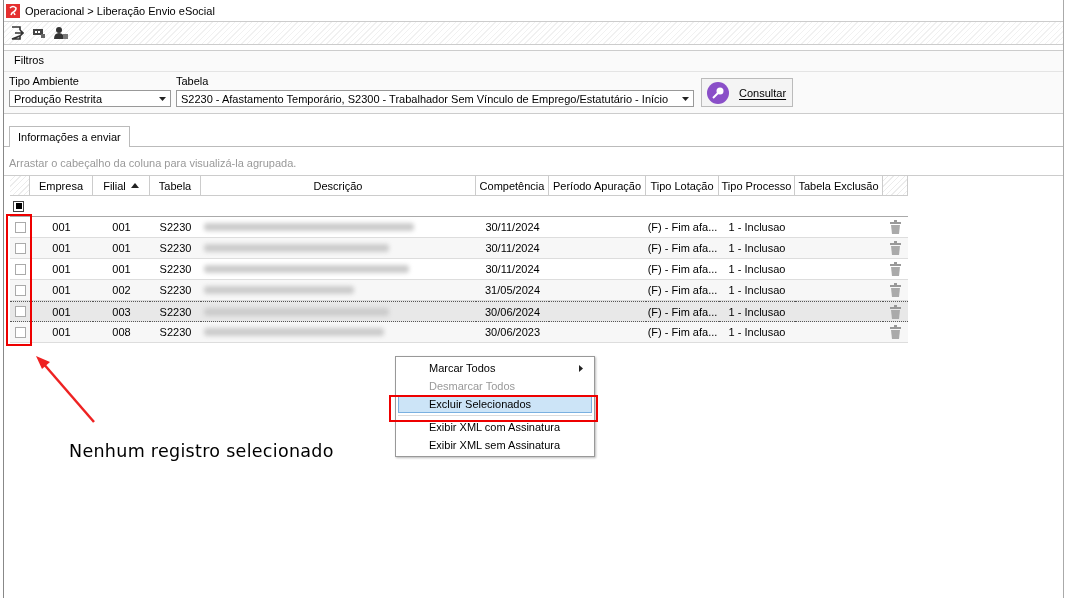  Describe the element at coordinates (44, 81) in the screenshot. I see `field-label: Tipo Ambiente` at that location.